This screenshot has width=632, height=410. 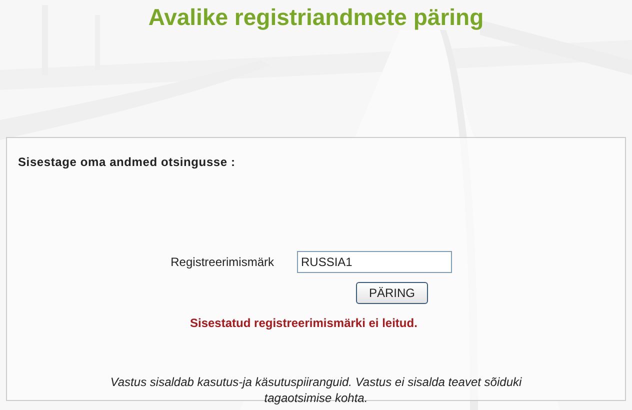 I want to click on form-heading: Sisestage oma andmed otsingusse :, so click(x=127, y=162).